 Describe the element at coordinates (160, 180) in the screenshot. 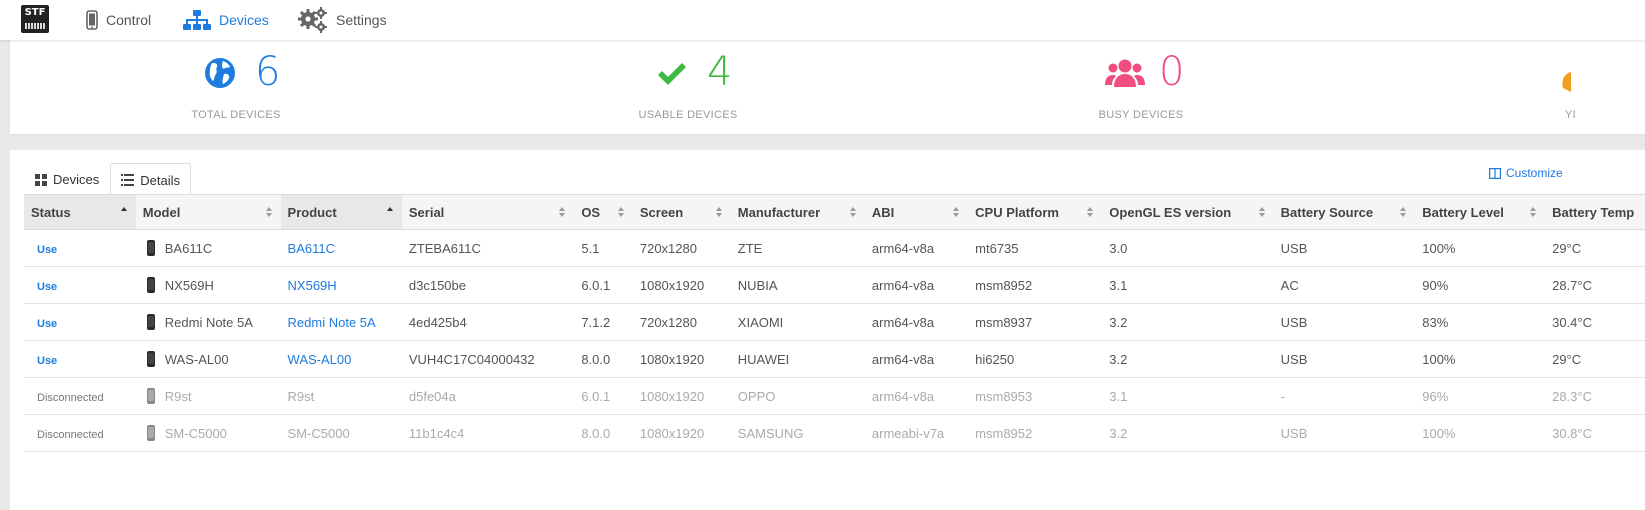

I see `tab-details-label: Details` at that location.